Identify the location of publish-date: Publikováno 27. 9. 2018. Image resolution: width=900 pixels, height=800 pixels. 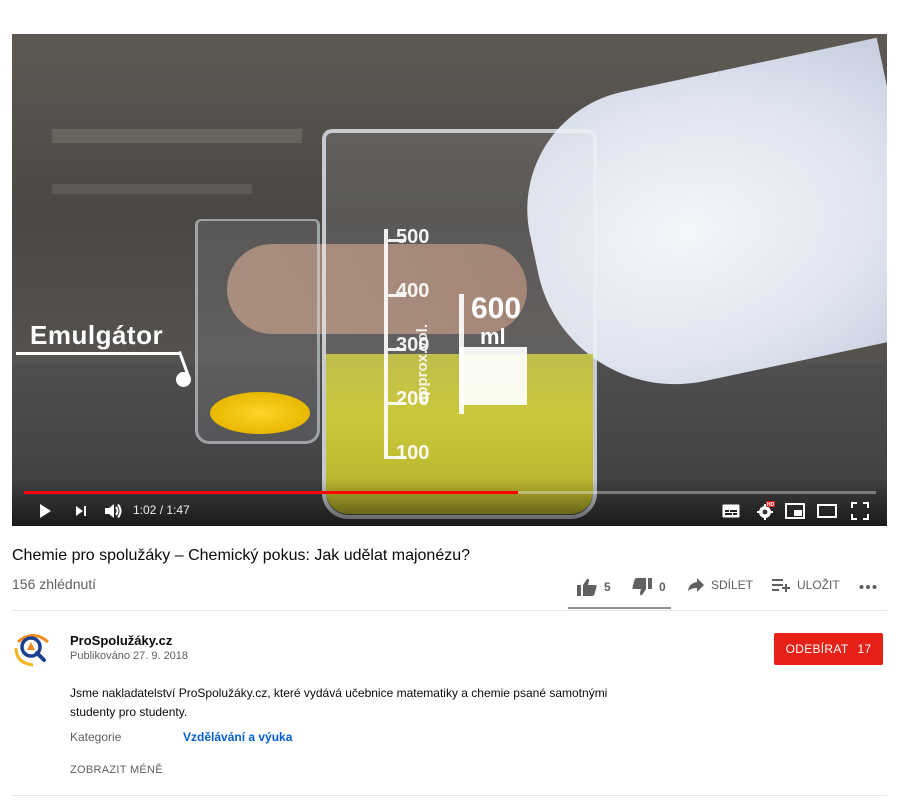
(129, 656).